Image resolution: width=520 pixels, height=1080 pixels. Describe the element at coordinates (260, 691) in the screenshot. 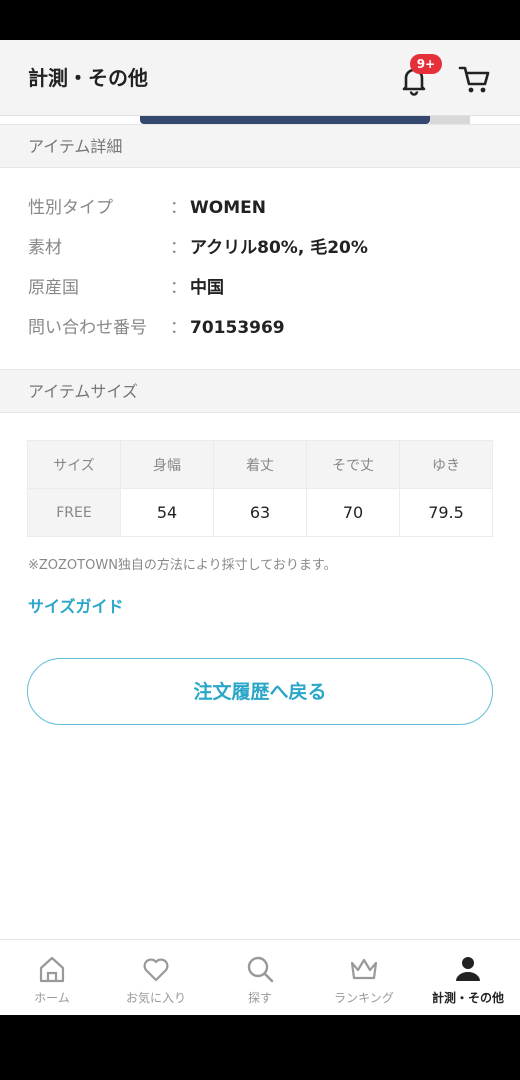

I see `back-to-order-history-button: 注文履歴へ戻る` at that location.